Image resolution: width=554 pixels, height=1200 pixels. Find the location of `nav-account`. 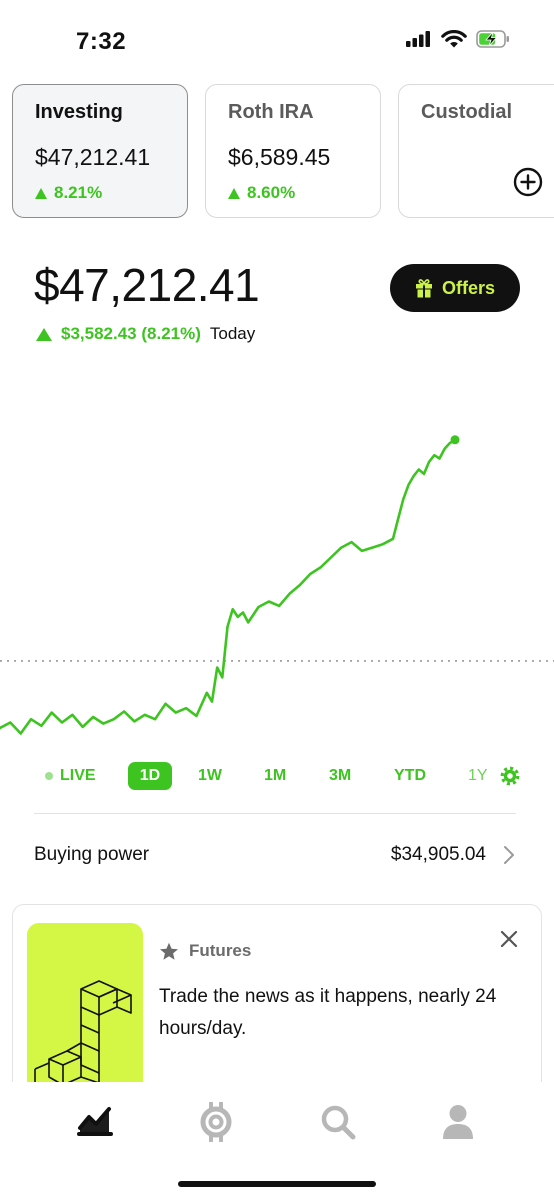

nav-account is located at coordinates (458, 1124).